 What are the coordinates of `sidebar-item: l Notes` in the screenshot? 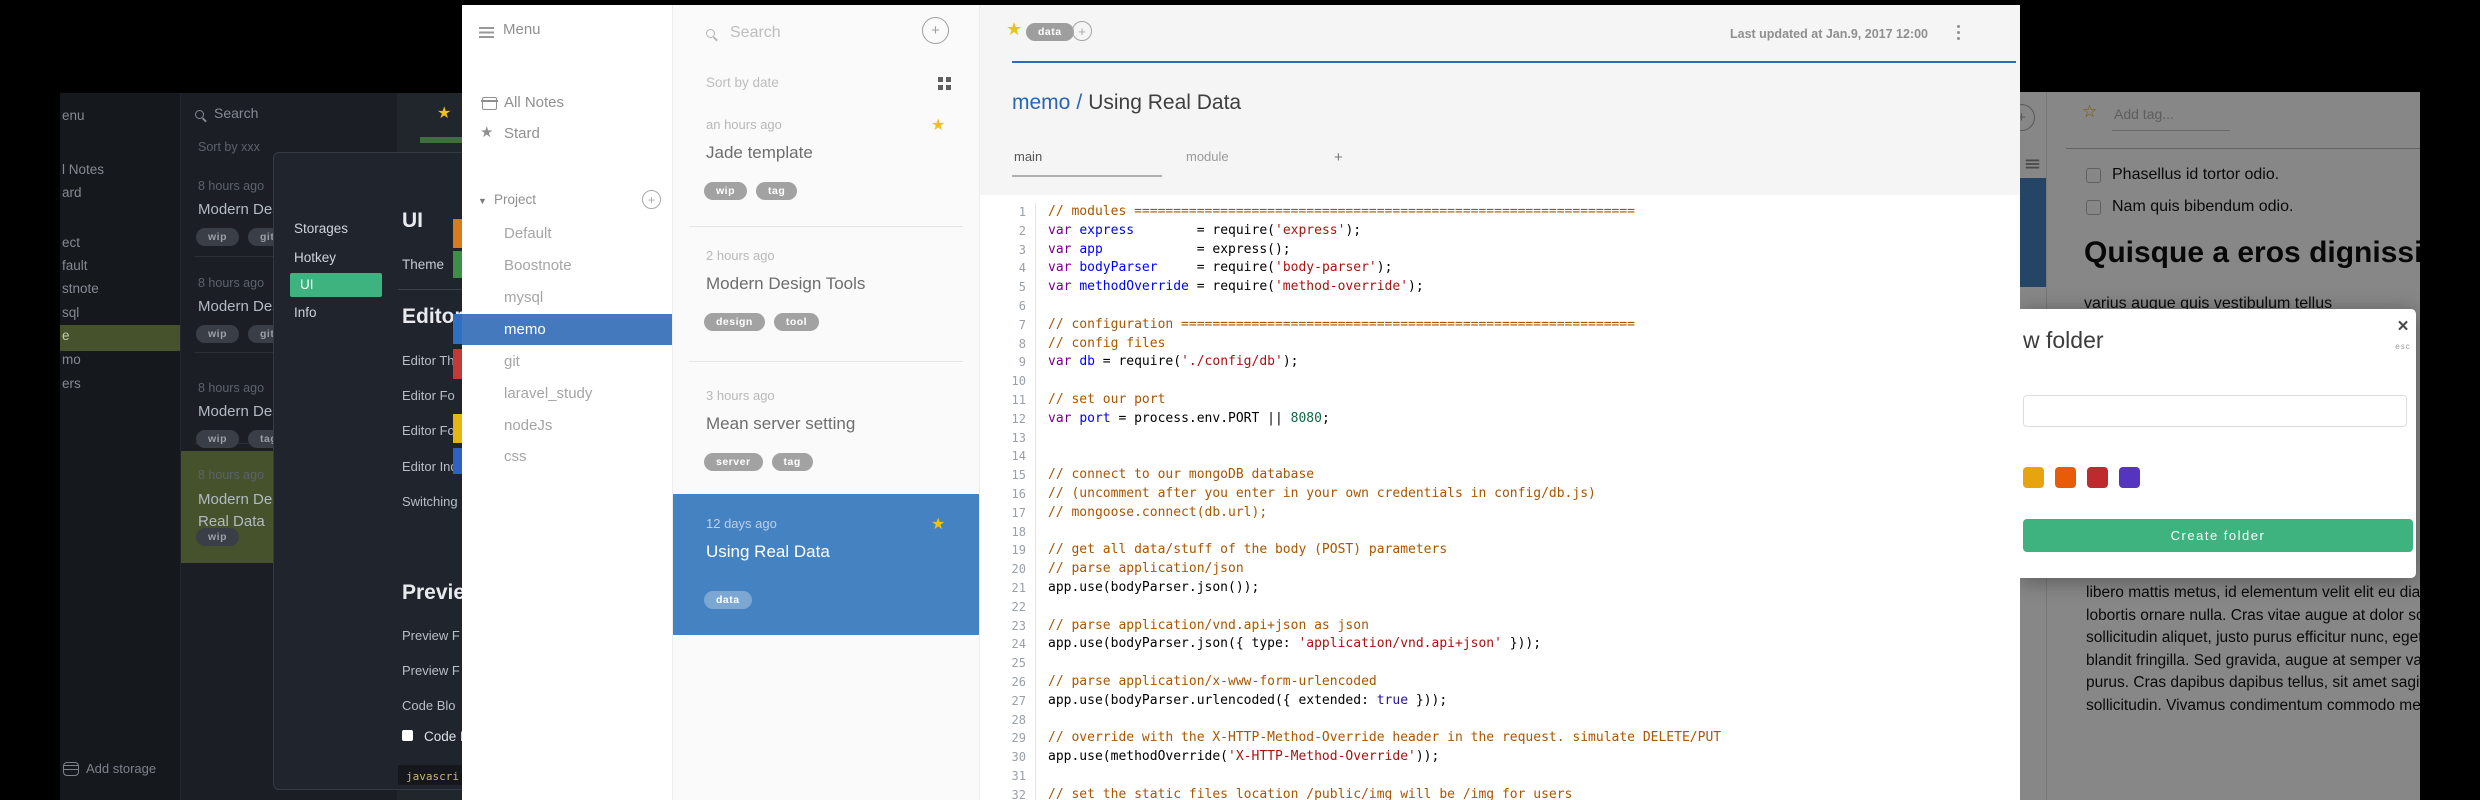 It's located at (120, 170).